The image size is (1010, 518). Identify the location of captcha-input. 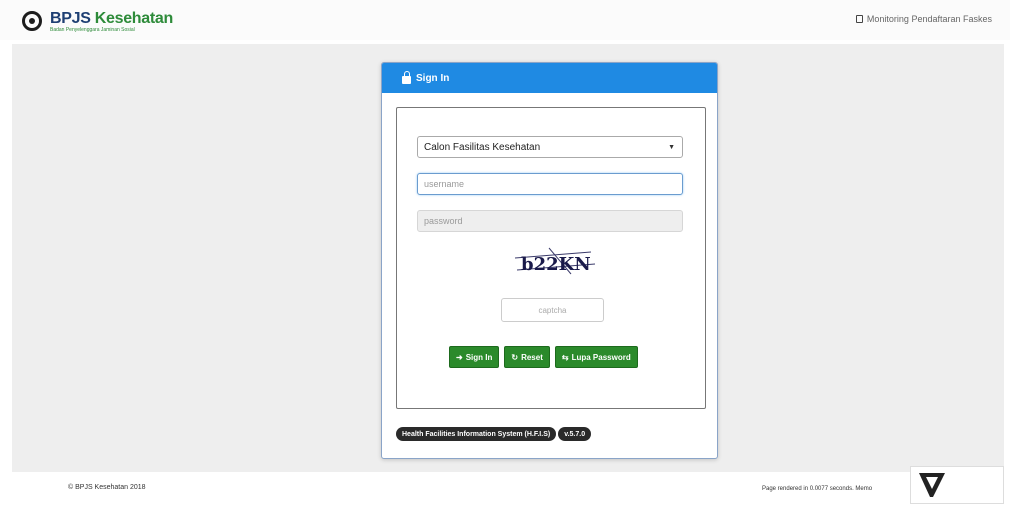
(552, 310).